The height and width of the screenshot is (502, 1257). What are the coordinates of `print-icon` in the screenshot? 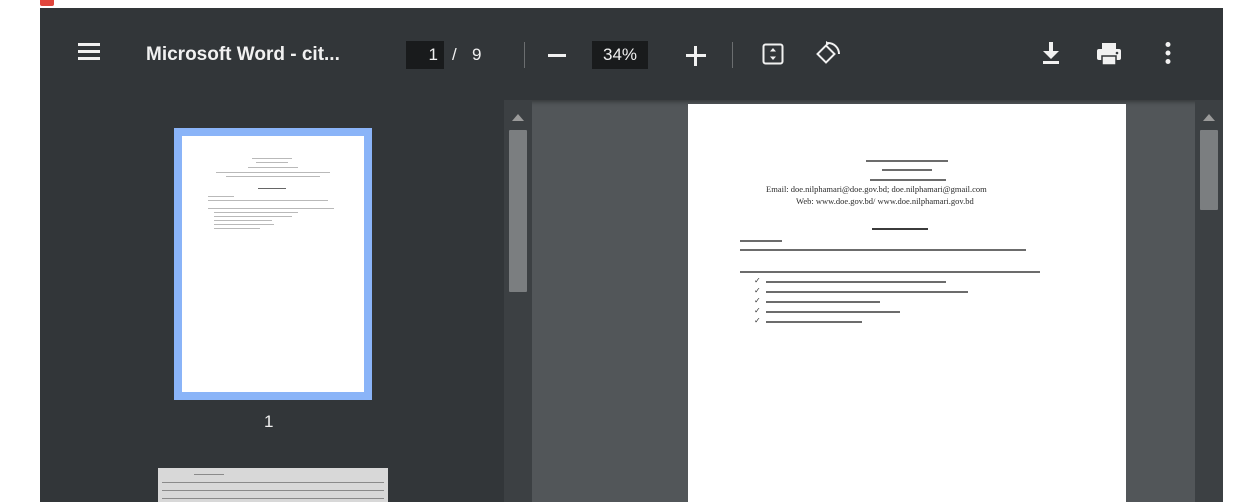 It's located at (1109, 54).